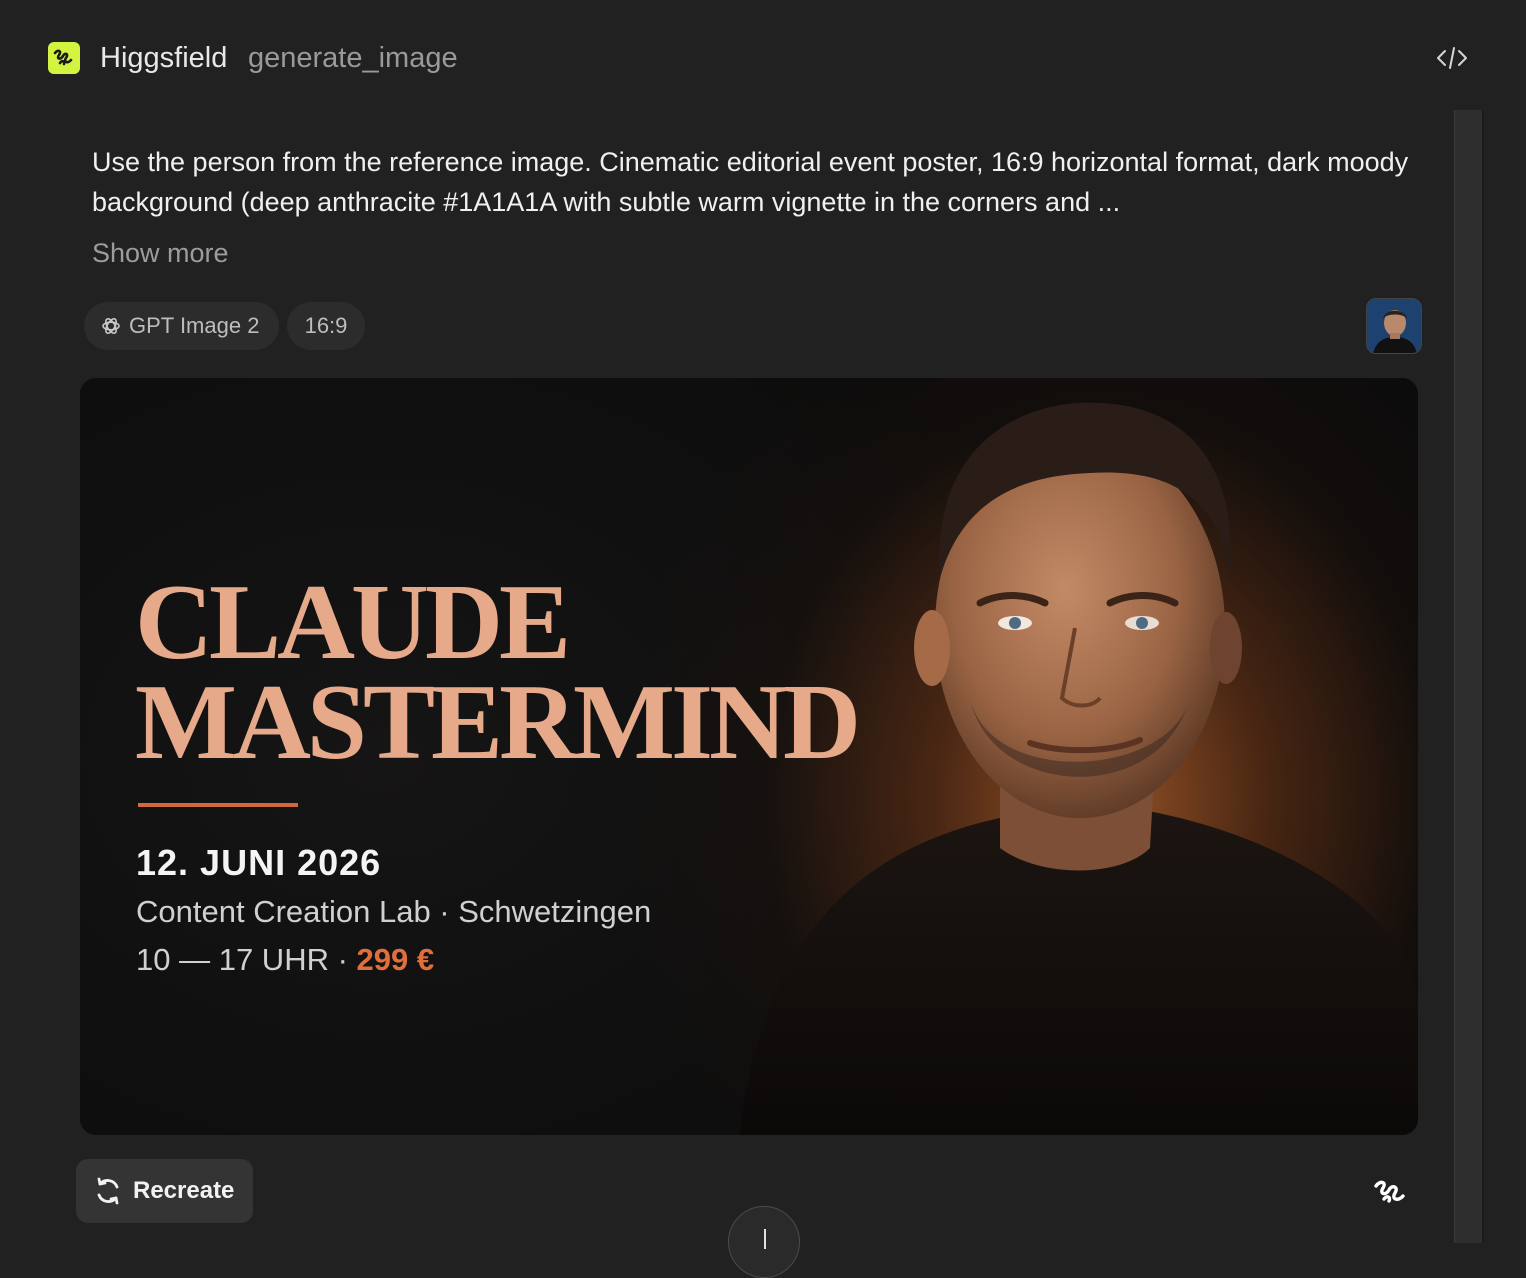 Image resolution: width=1526 pixels, height=1278 pixels. I want to click on tool-header: Higgsfield generate_image, so click(763, 56).